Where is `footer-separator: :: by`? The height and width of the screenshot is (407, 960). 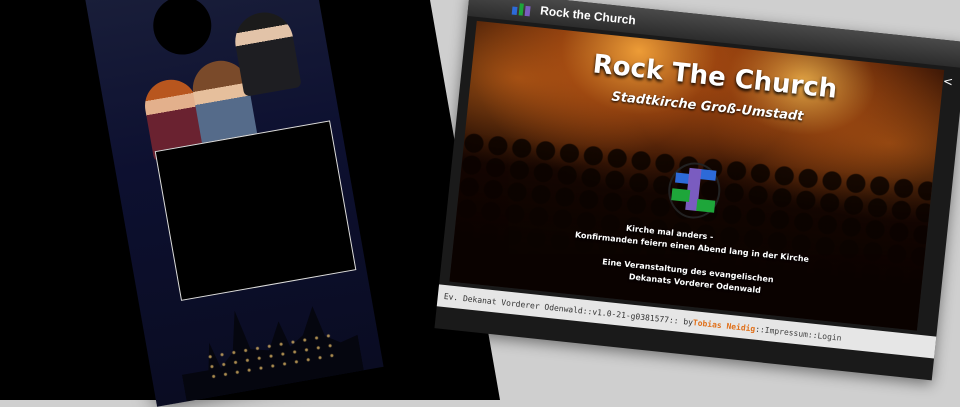 footer-separator: :: by is located at coordinates (681, 321).